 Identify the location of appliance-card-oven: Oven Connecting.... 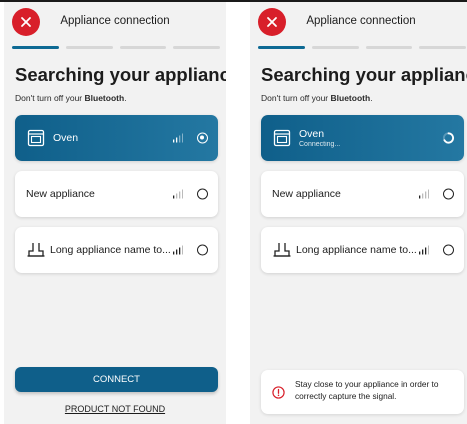
(362, 138).